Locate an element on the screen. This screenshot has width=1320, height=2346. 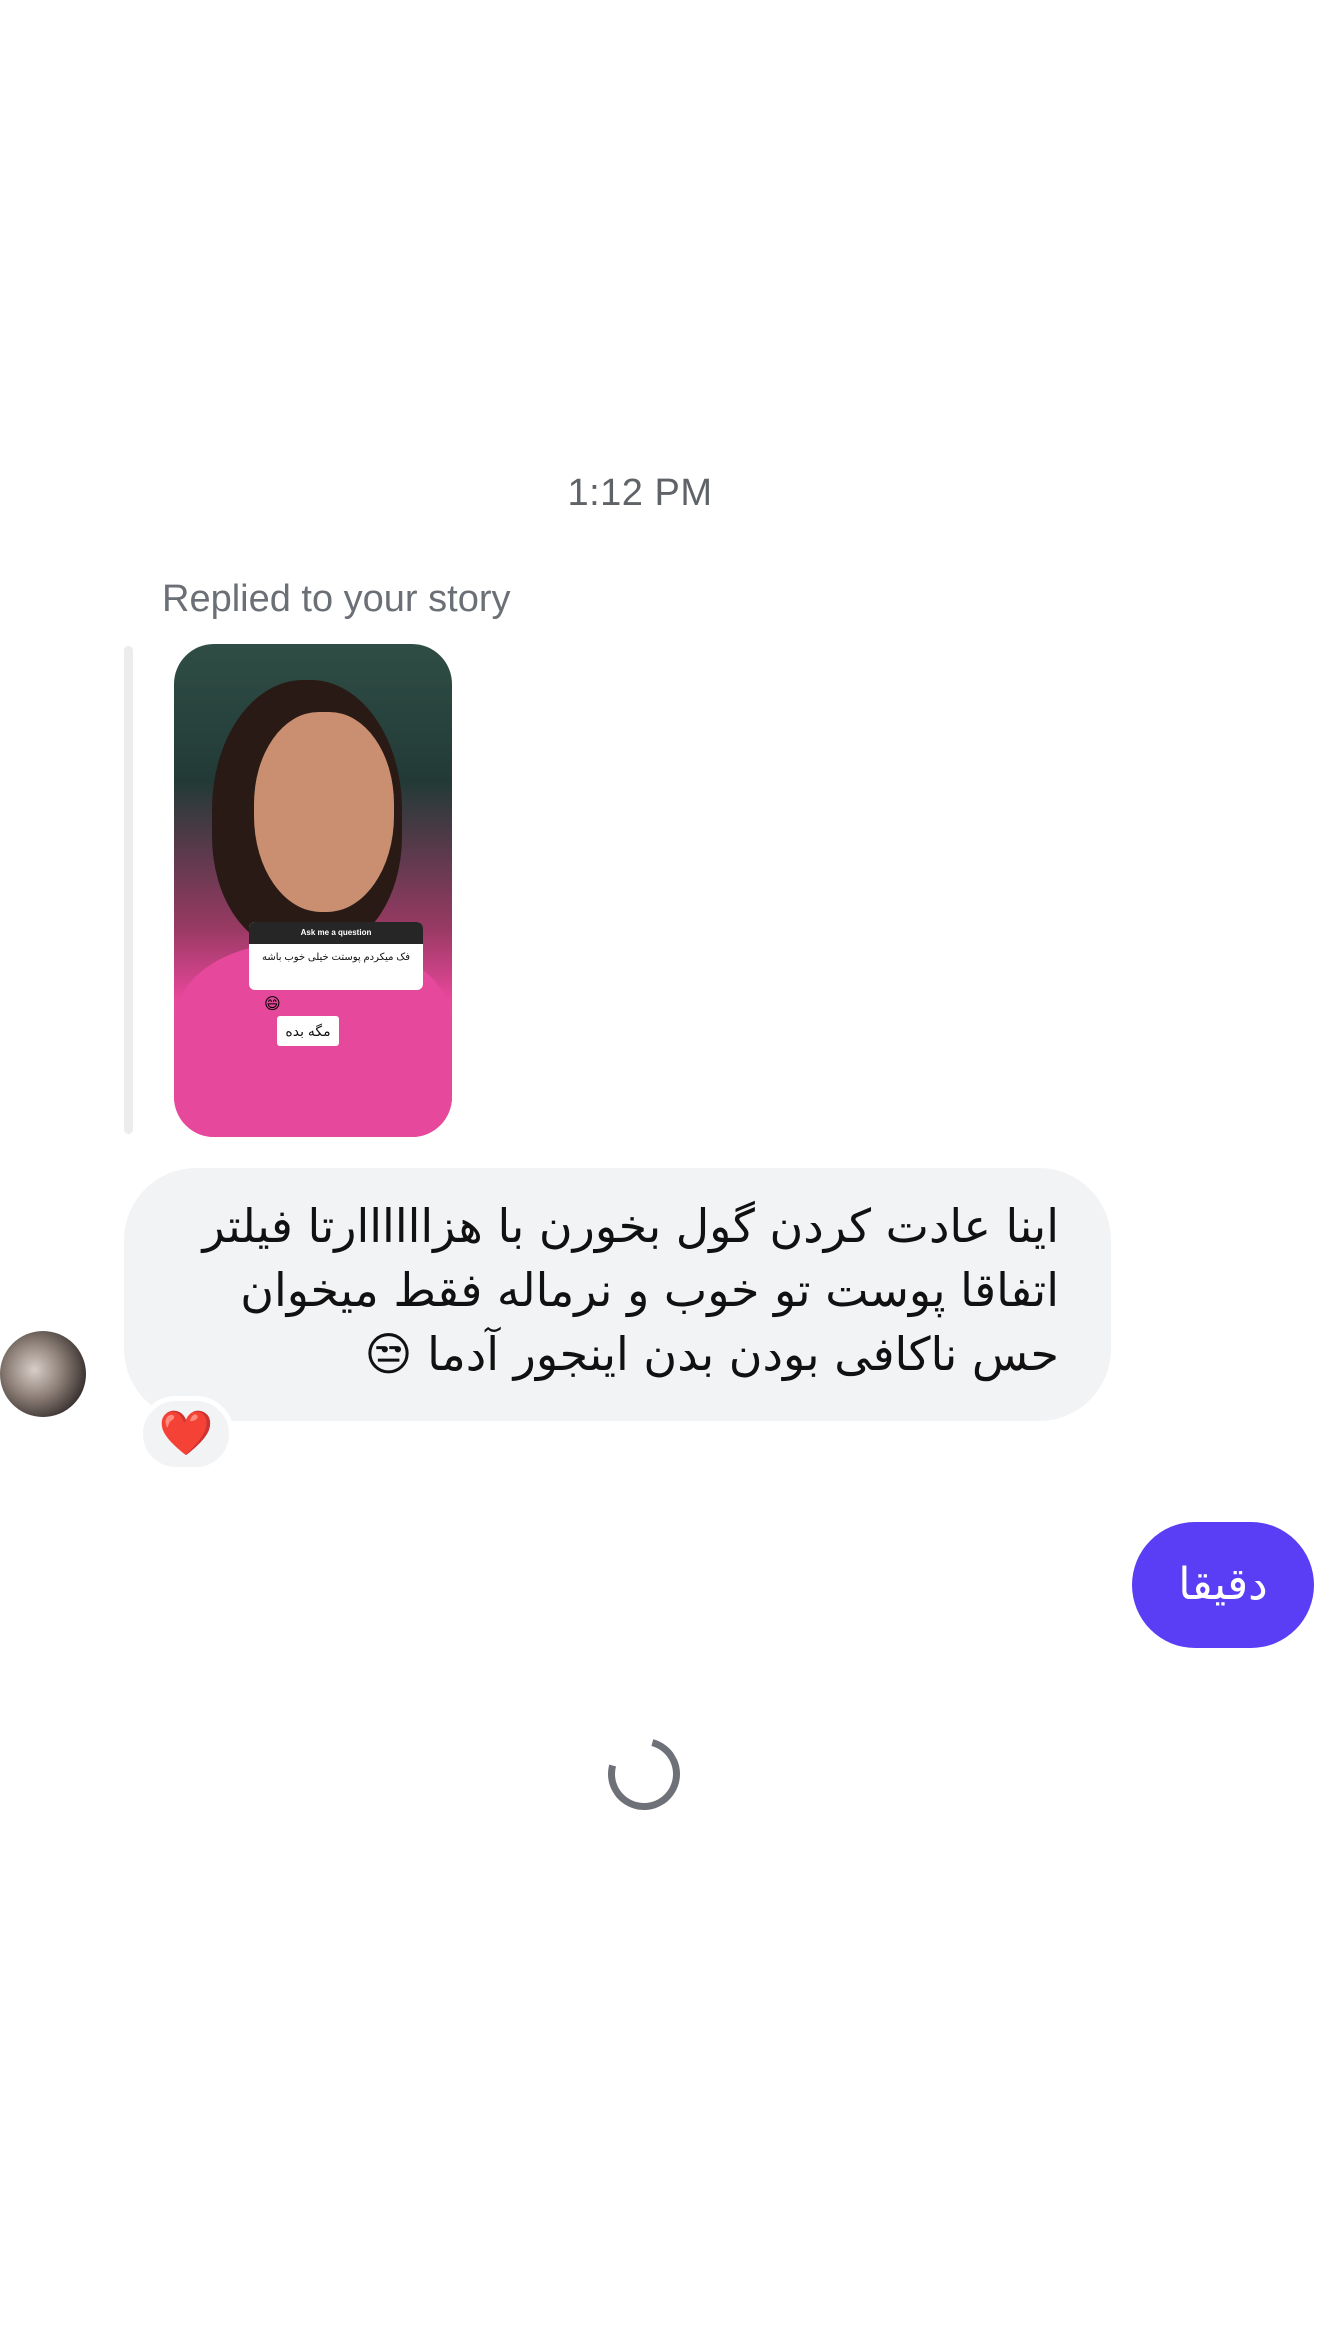
incoming-message-line: اتفاقا پوست تو خوب و نرماله فقط میخوان is located at coordinates (649, 1290).